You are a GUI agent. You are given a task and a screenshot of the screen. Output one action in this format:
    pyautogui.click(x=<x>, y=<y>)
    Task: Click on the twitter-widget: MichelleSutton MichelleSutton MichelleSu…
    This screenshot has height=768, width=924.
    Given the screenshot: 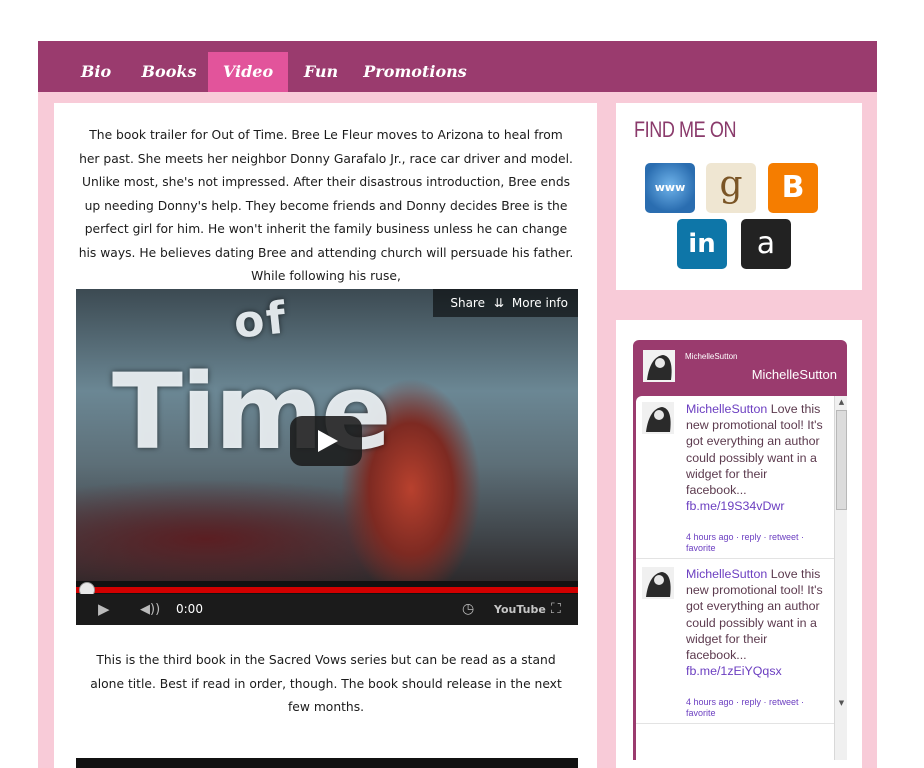 What is the action you would take?
    pyautogui.click(x=740, y=550)
    